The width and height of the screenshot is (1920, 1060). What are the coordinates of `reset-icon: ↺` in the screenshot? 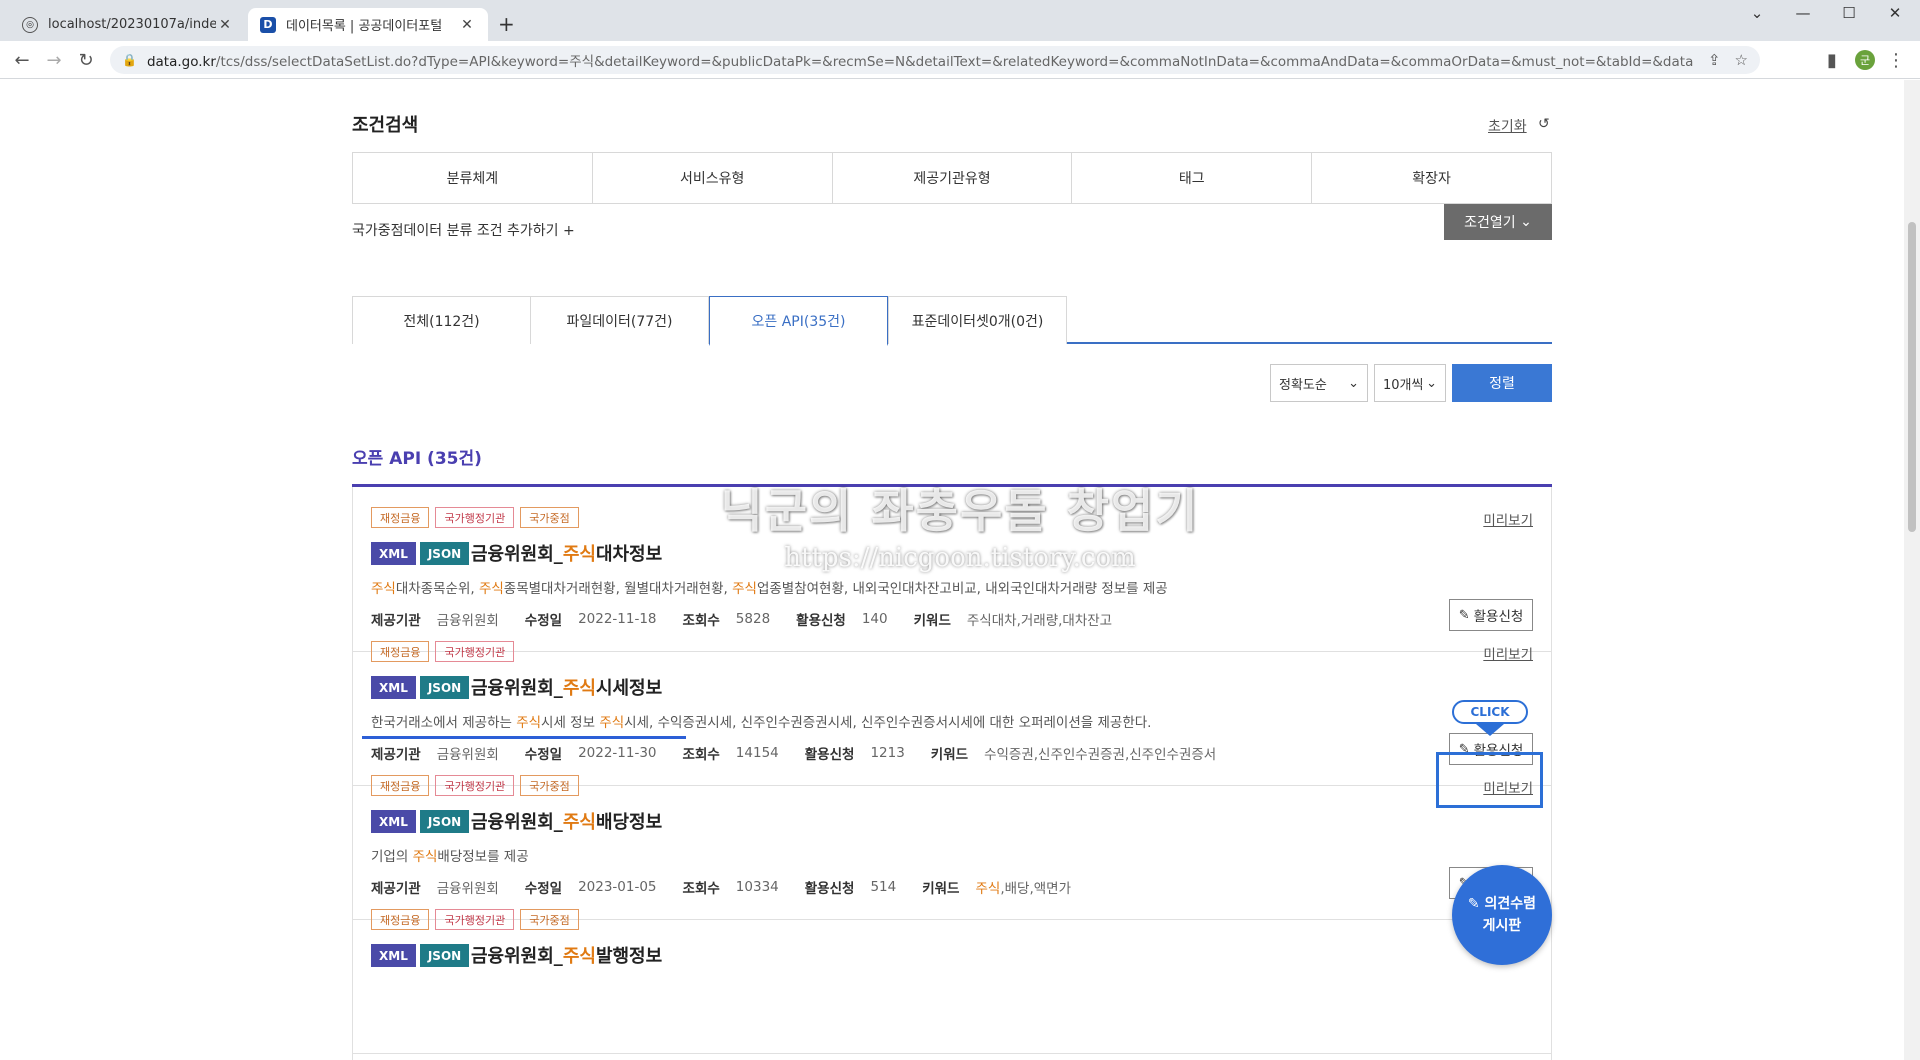 It's located at (1544, 124).